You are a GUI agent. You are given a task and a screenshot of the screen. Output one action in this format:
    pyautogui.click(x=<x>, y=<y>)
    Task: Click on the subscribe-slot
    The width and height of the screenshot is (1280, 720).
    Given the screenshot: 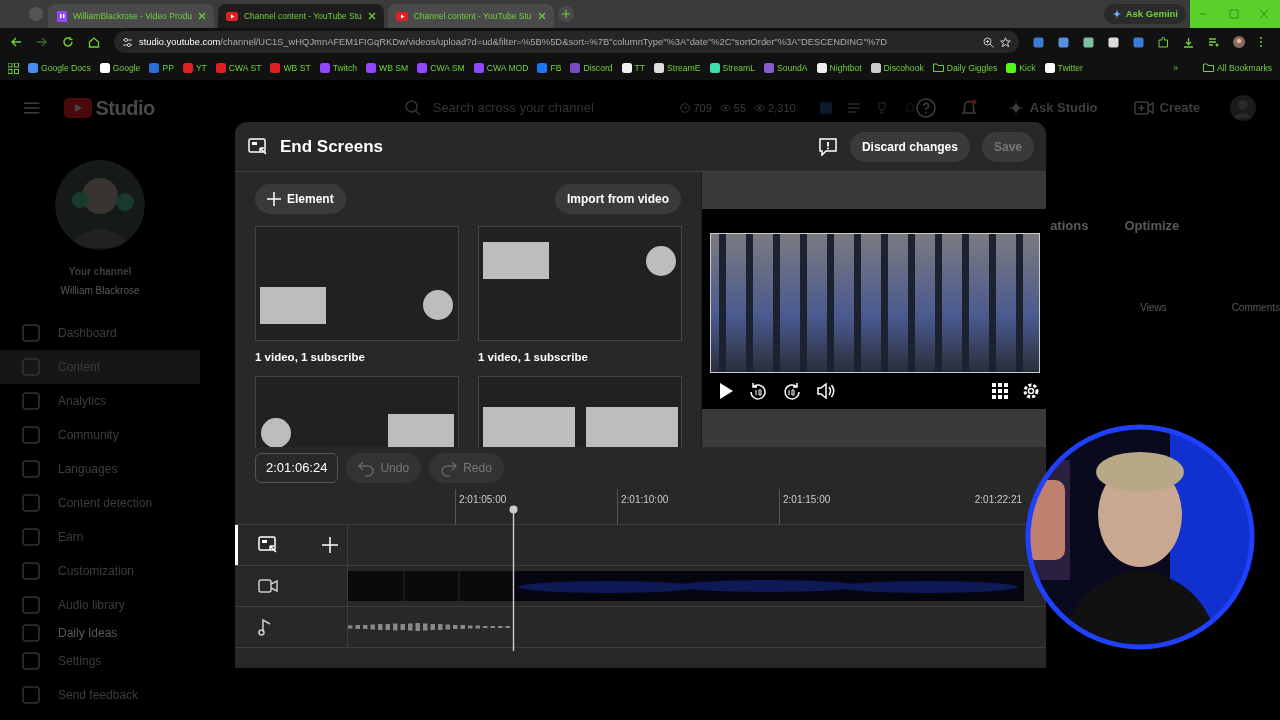 What is the action you would take?
    pyautogui.click(x=438, y=305)
    